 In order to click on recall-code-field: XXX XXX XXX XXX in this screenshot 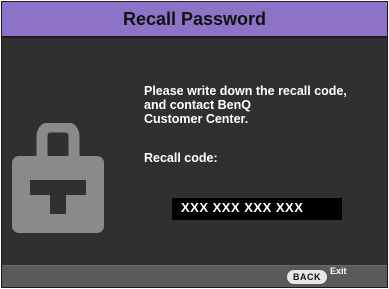, I will do `click(257, 209)`.